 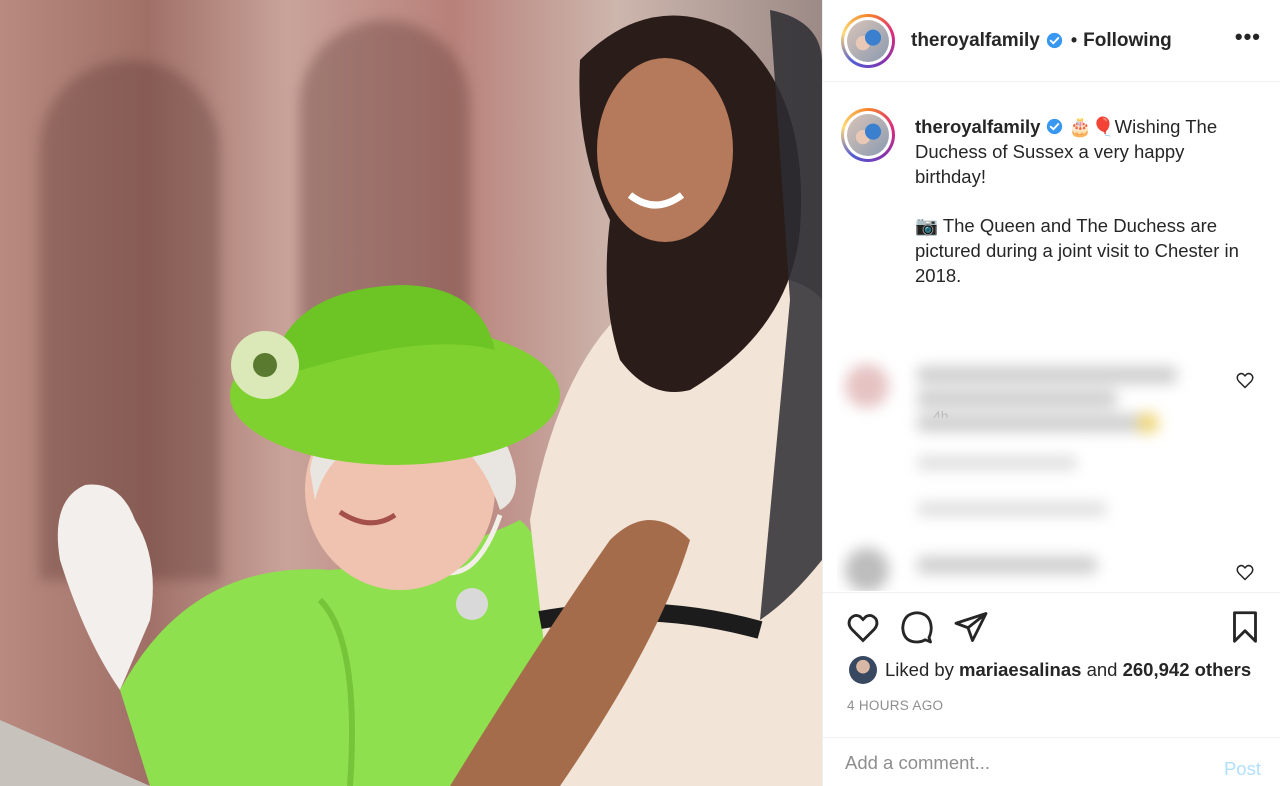 What do you see at coordinates (919, 669) in the screenshot?
I see `likes-prefix: Liked by` at bounding box center [919, 669].